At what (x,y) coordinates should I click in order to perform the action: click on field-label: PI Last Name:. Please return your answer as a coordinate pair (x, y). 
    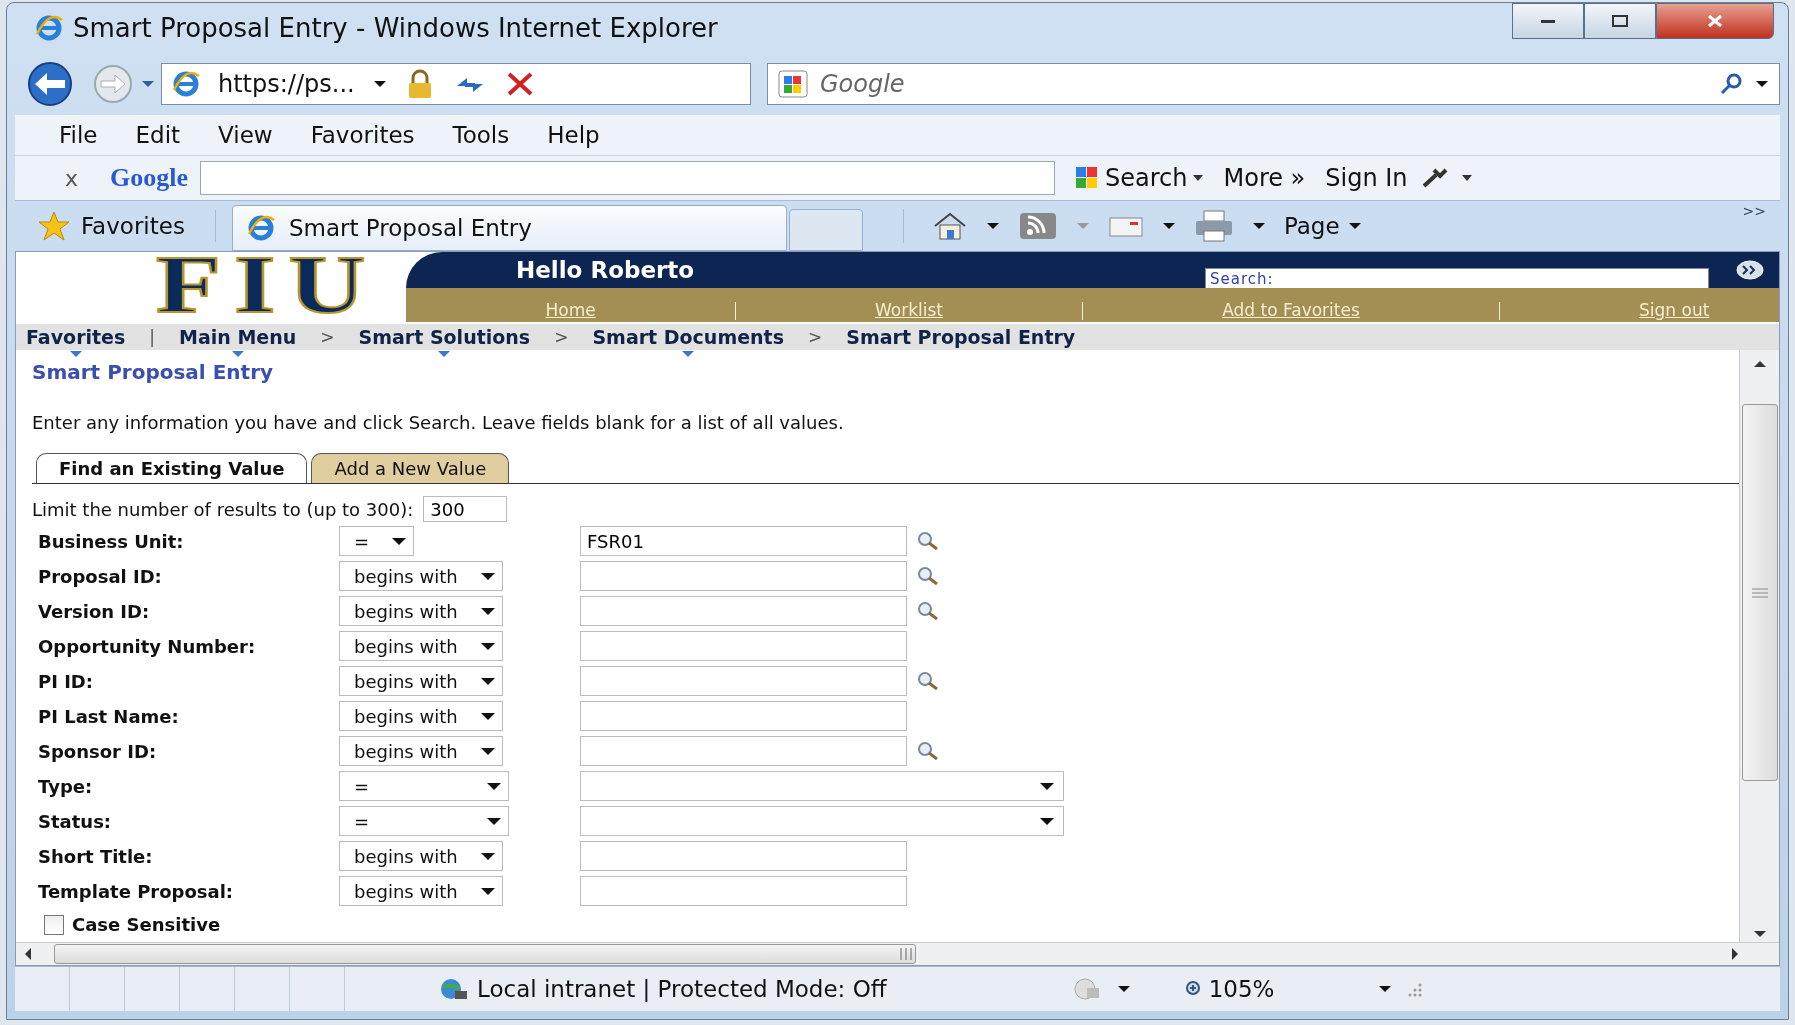
    Looking at the image, I should click on (108, 716).